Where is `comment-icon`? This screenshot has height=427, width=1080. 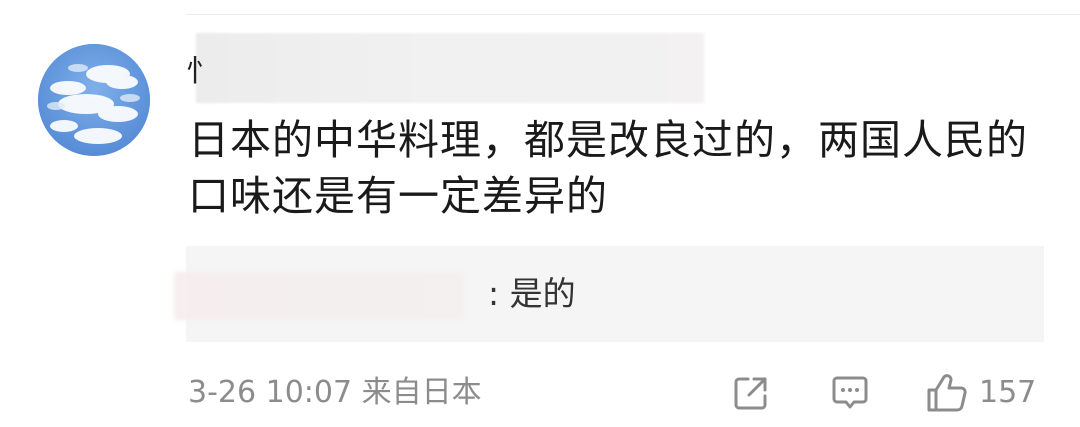 comment-icon is located at coordinates (850, 392).